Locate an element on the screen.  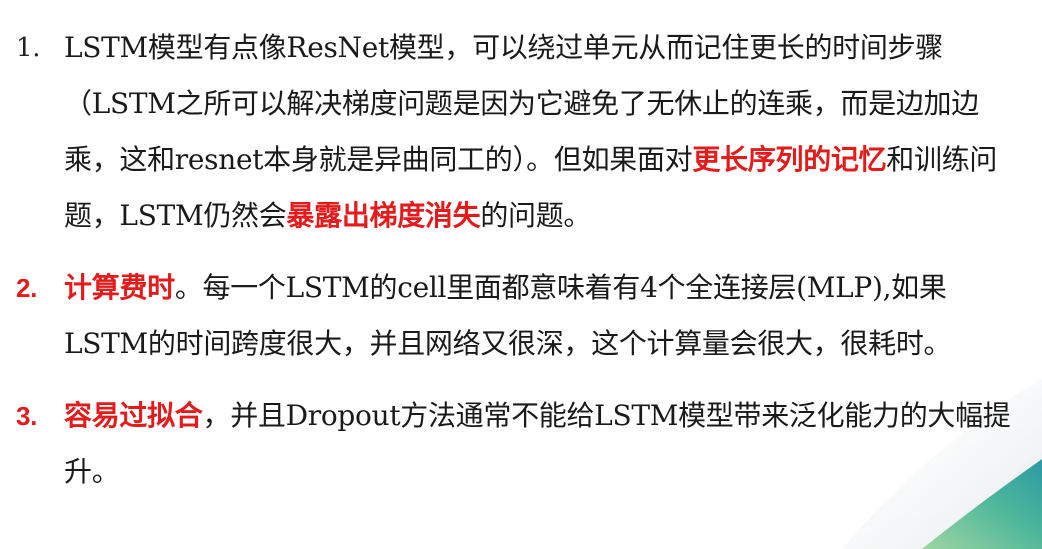
item-number: 2. is located at coordinates (27, 288).